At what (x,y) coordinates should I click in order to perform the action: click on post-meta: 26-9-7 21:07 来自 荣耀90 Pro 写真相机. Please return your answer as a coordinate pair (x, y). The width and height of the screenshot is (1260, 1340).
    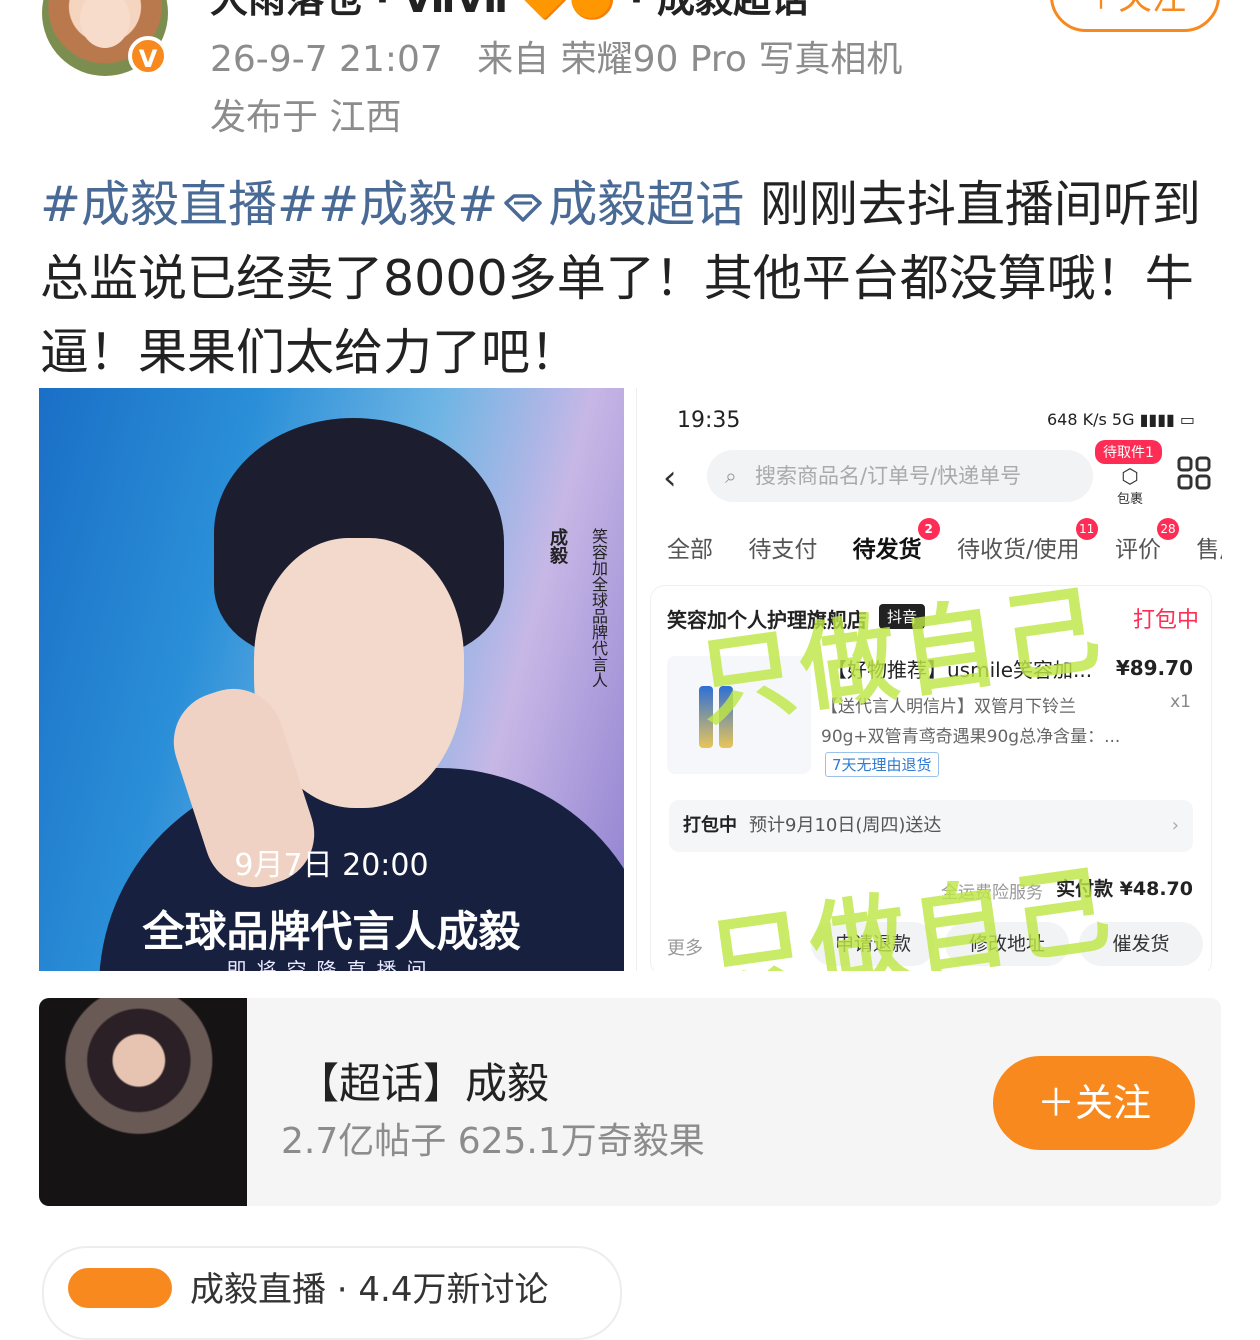
    Looking at the image, I should click on (556, 56).